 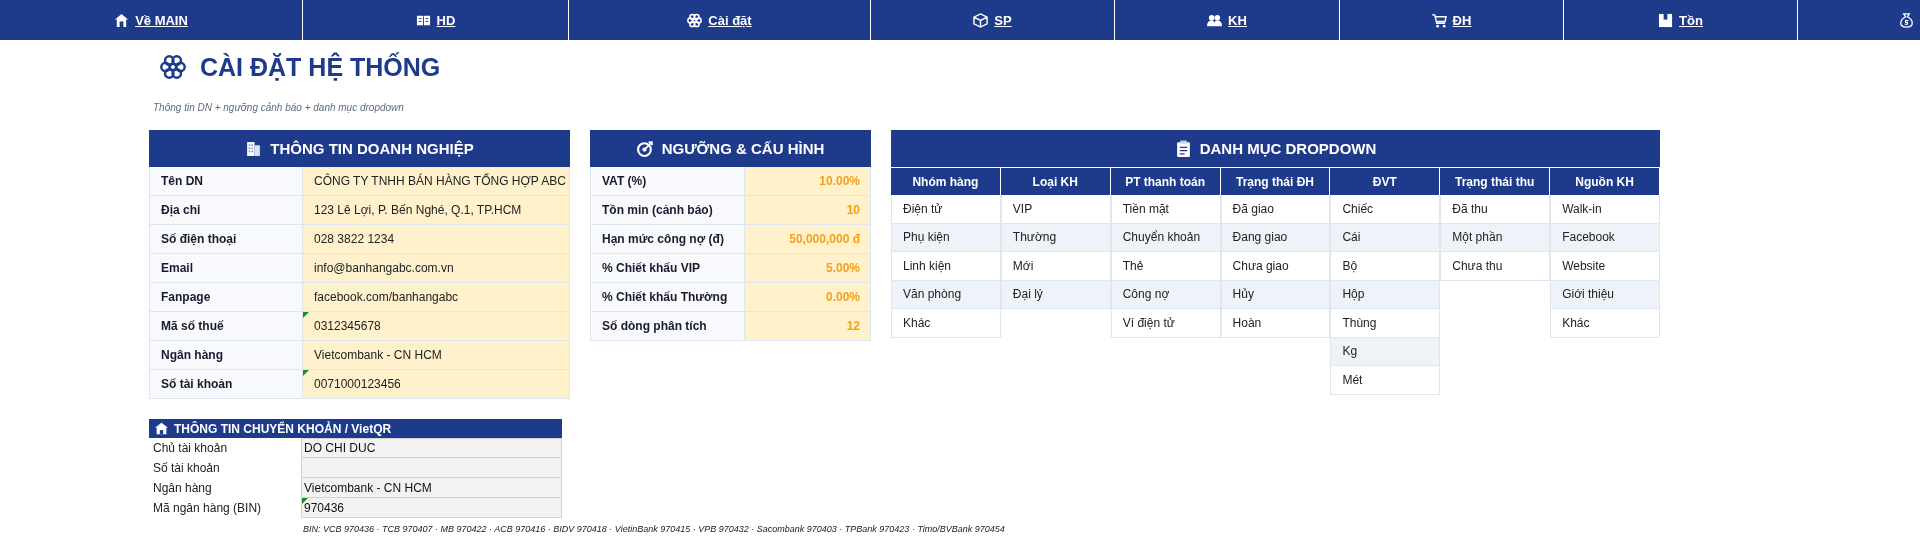 What do you see at coordinates (1275, 181) in the screenshot?
I see `column-header: Trạng thái ĐH` at bounding box center [1275, 181].